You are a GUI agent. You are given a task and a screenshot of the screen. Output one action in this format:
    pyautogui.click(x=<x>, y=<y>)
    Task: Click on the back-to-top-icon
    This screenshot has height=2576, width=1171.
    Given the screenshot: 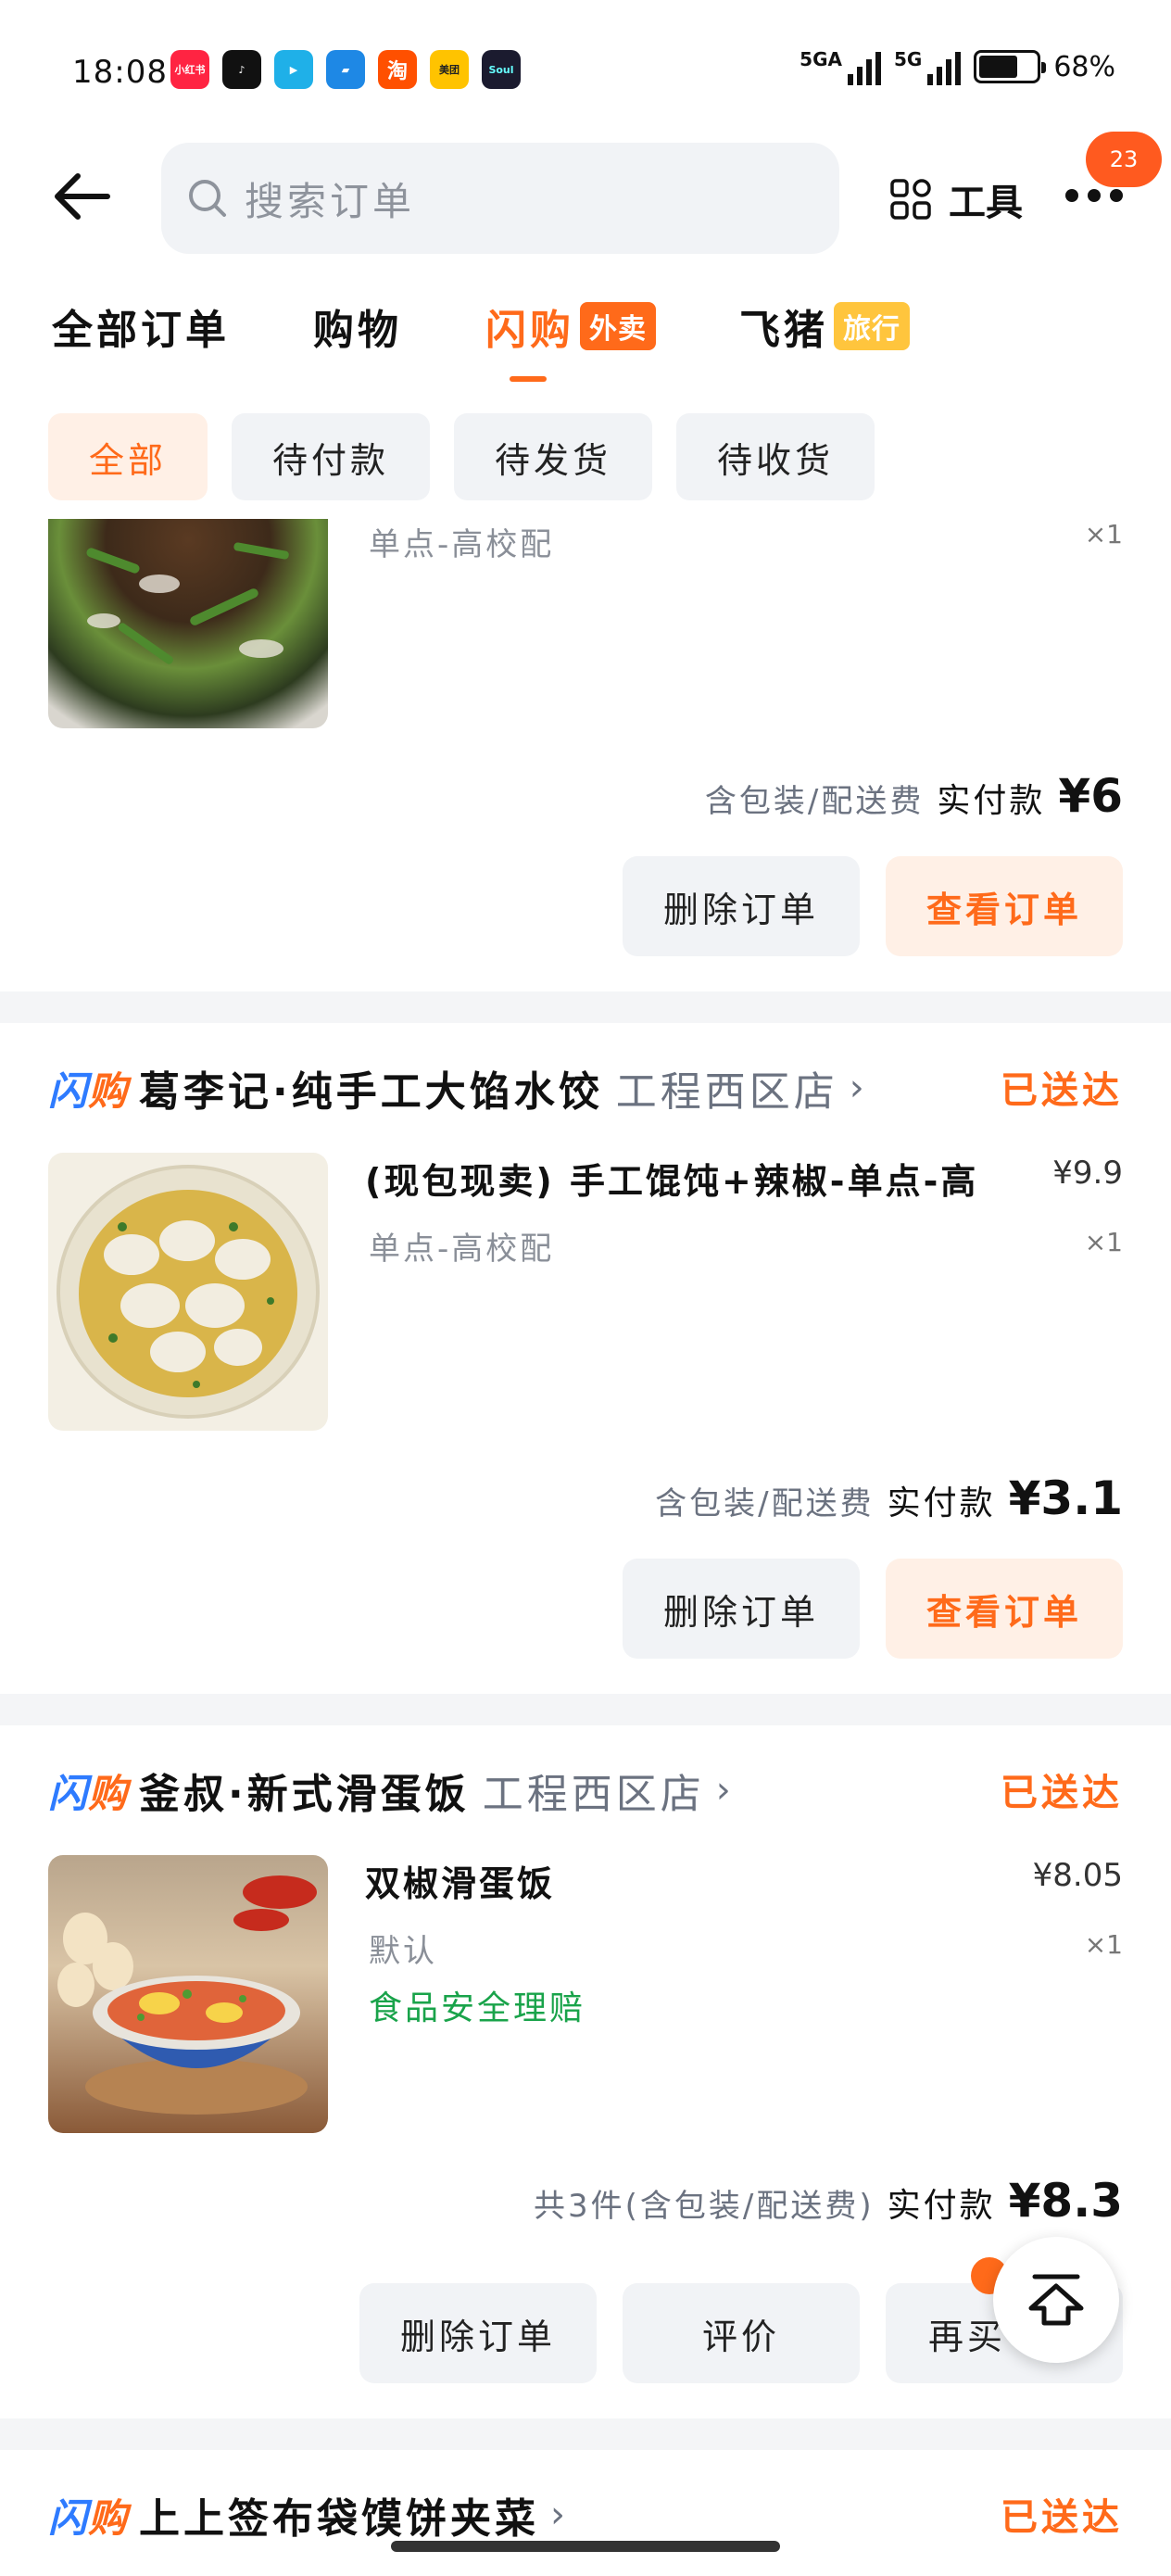 What is the action you would take?
    pyautogui.click(x=1056, y=2300)
    